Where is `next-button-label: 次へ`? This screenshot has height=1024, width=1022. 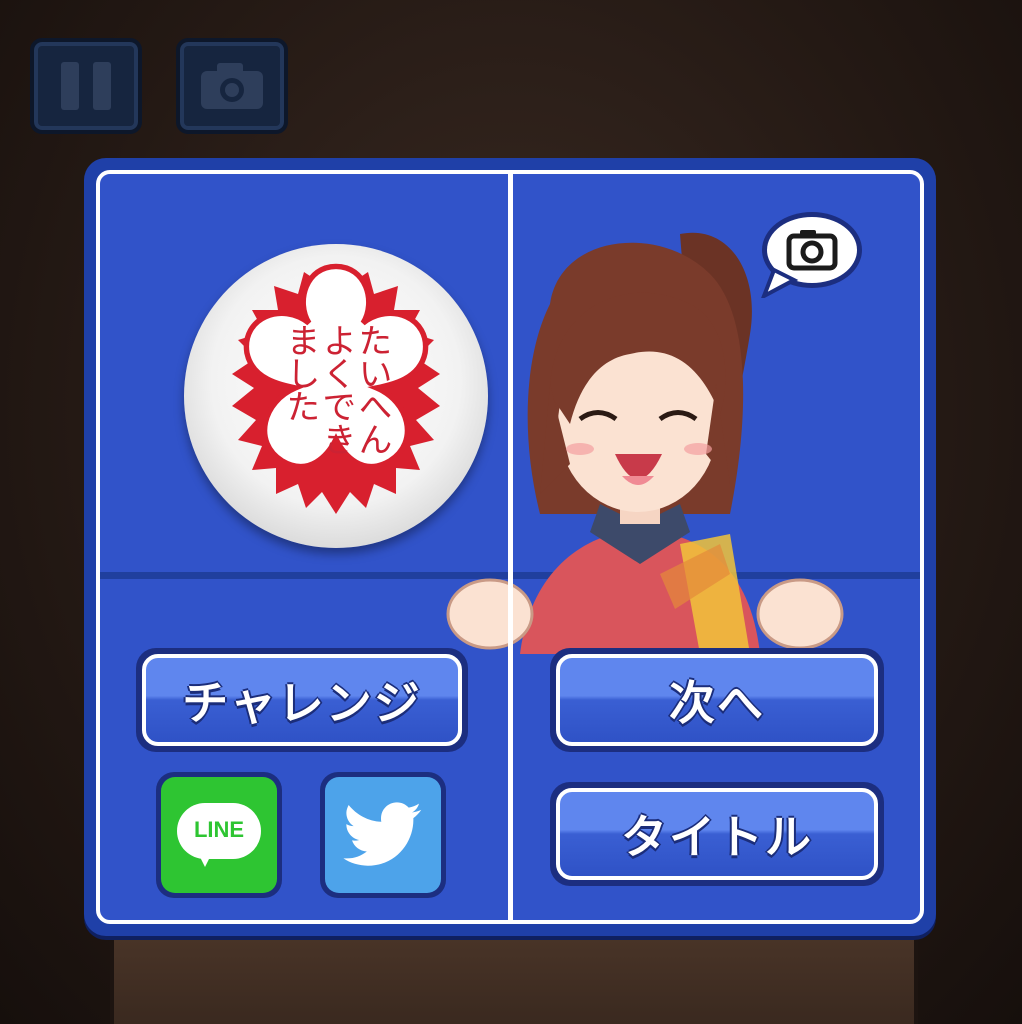
next-button-label: 次へ is located at coordinates (717, 700).